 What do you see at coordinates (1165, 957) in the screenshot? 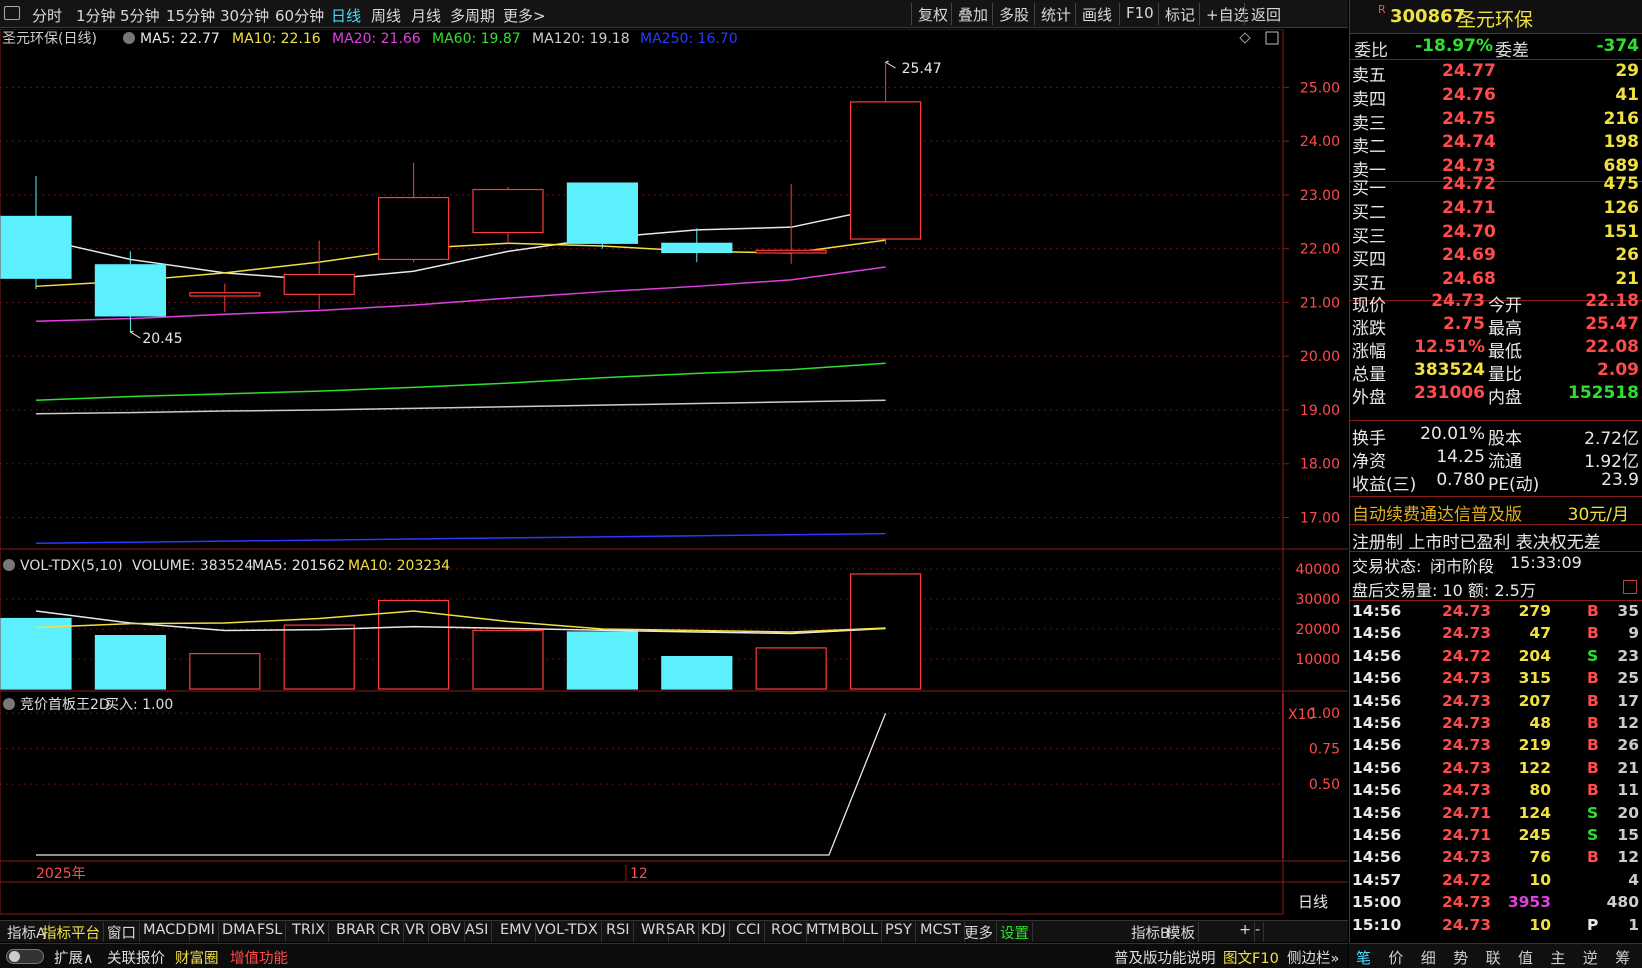
I see `status-right-link: 普及版功能说明` at bounding box center [1165, 957].